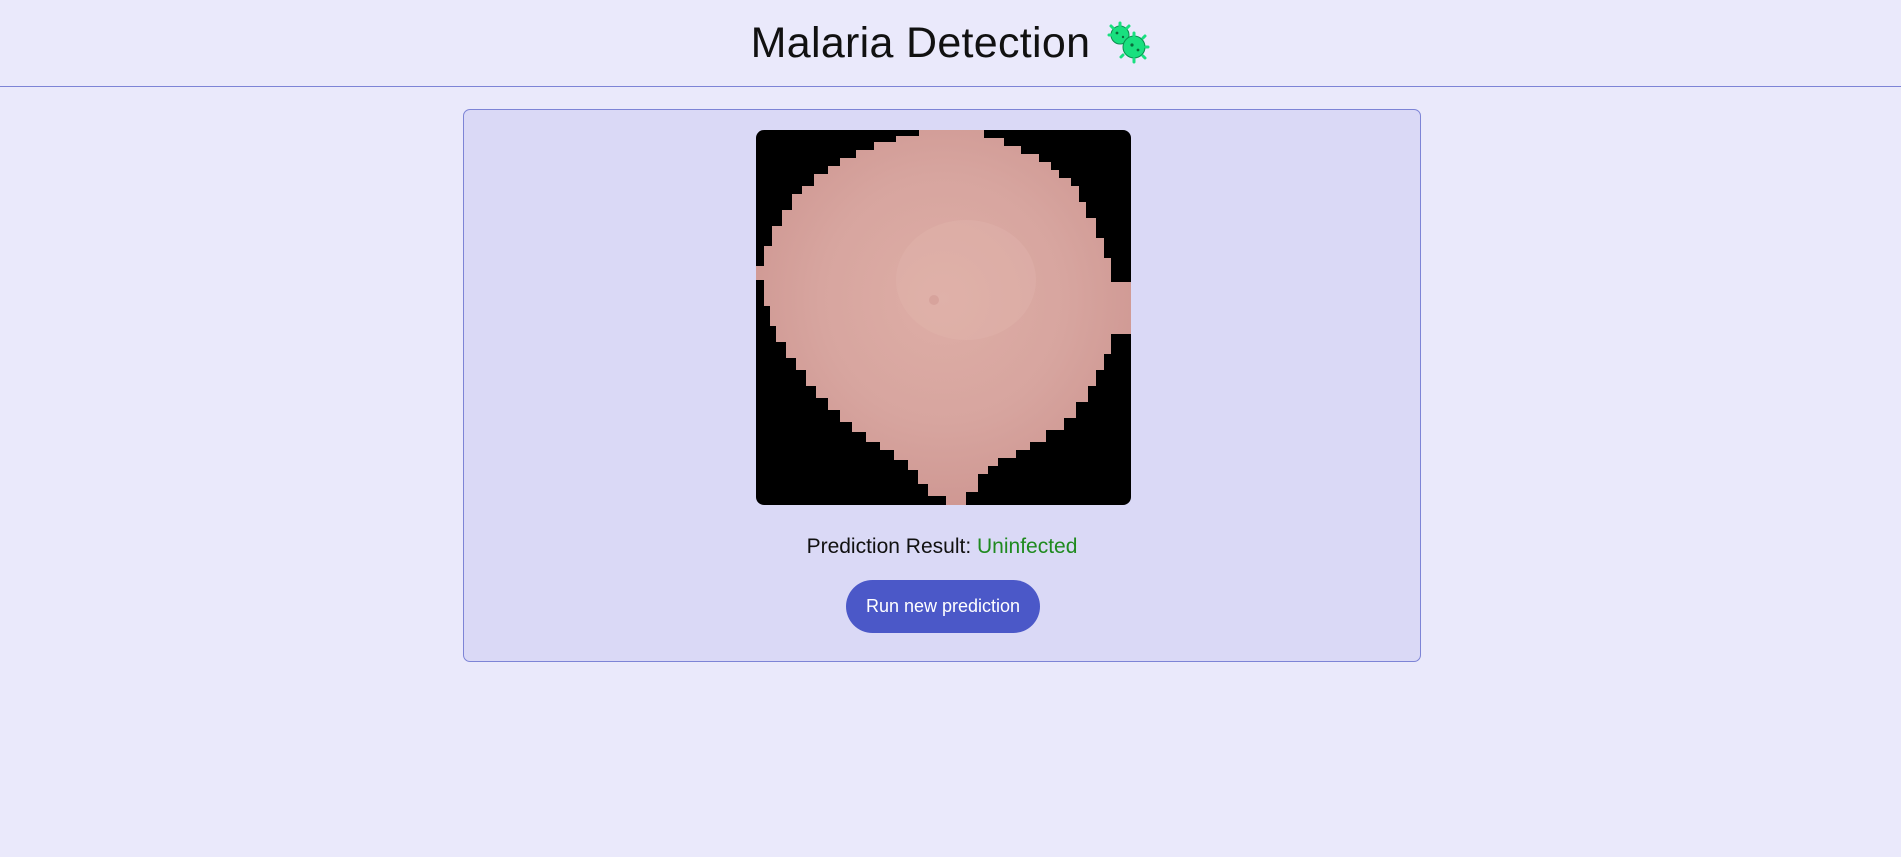 This screenshot has height=857, width=1901. What do you see at coordinates (1128, 43) in the screenshot?
I see `microbe-icon` at bounding box center [1128, 43].